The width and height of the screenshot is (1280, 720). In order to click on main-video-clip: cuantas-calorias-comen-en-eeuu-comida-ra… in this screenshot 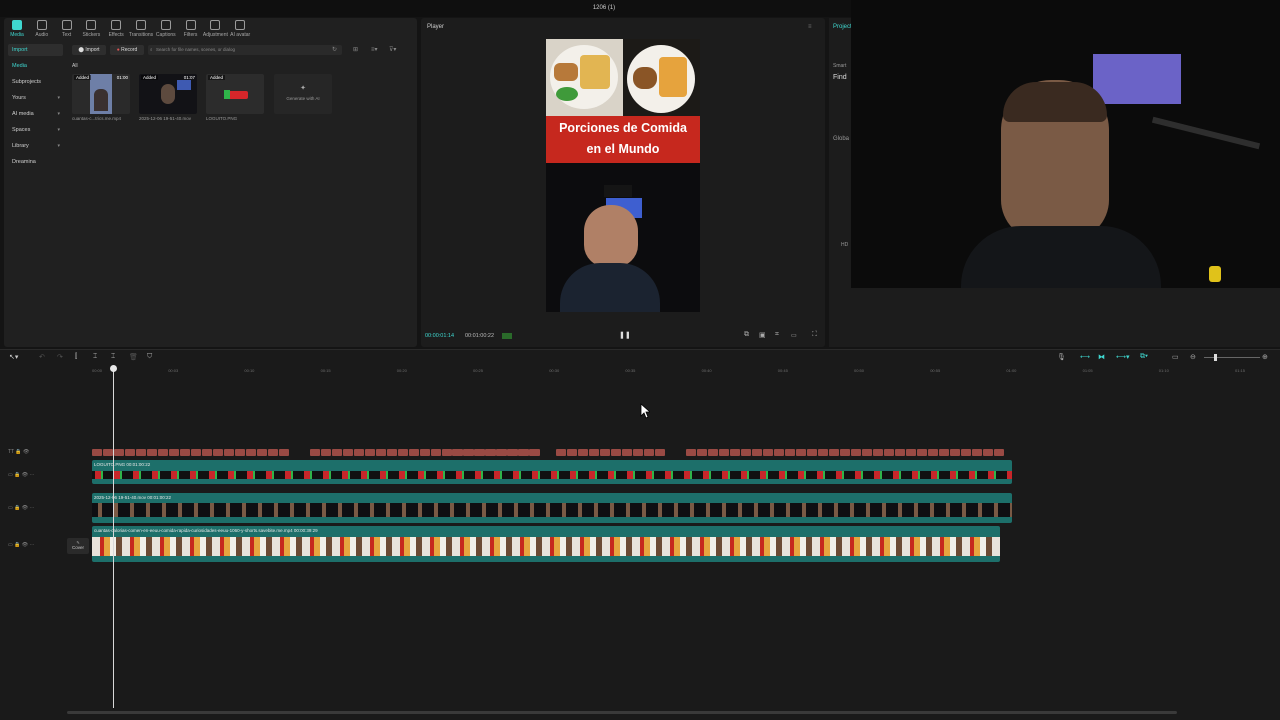, I will do `click(546, 544)`.